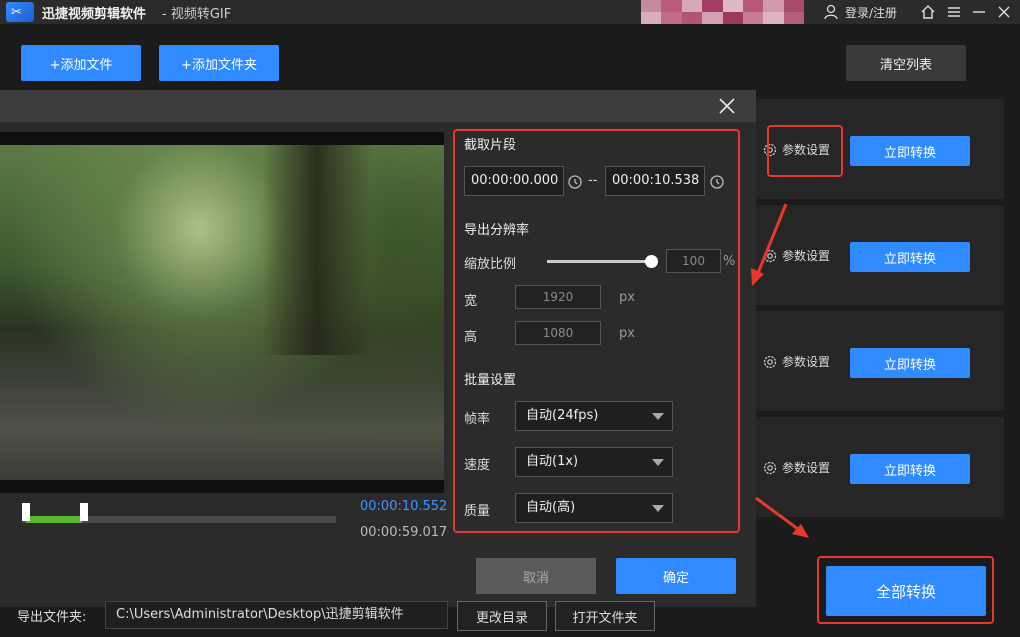 This screenshot has height=637, width=1020. Describe the element at coordinates (954, 12) in the screenshot. I see `menu-icon` at that location.